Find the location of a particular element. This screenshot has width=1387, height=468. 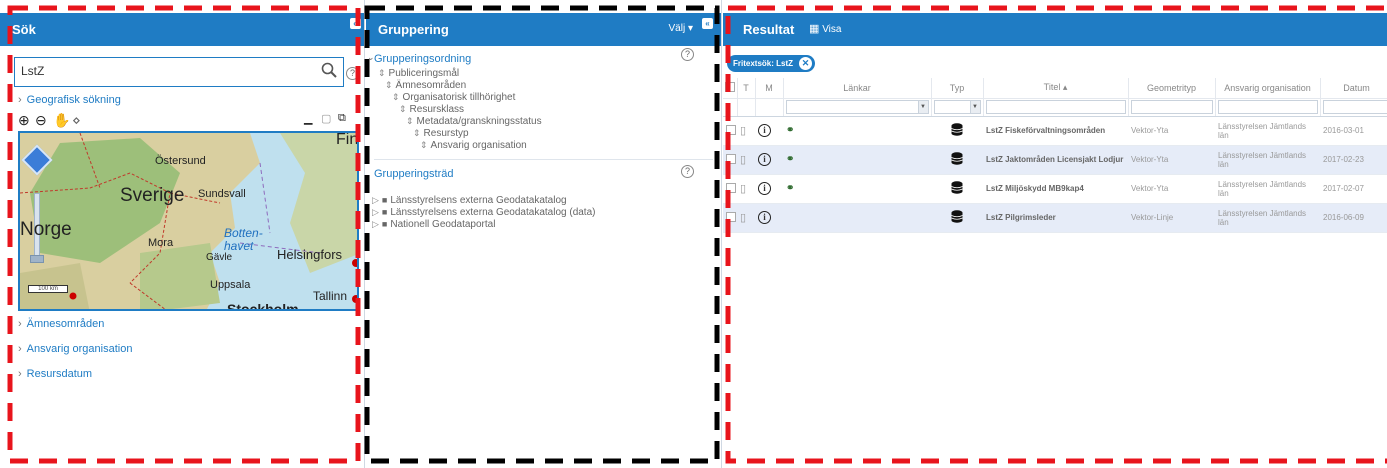

row-title: LstZ Miljöskydd MB9kap4 is located at coordinates (1055, 189).